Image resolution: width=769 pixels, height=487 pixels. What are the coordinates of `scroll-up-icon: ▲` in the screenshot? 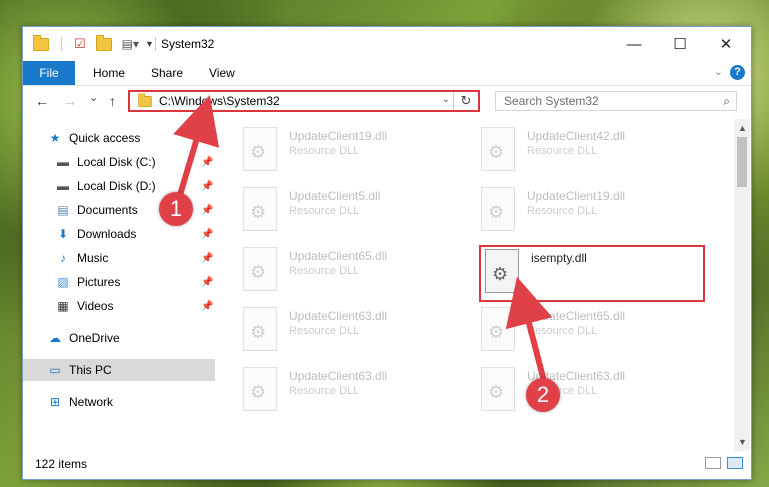 It's located at (742, 128).